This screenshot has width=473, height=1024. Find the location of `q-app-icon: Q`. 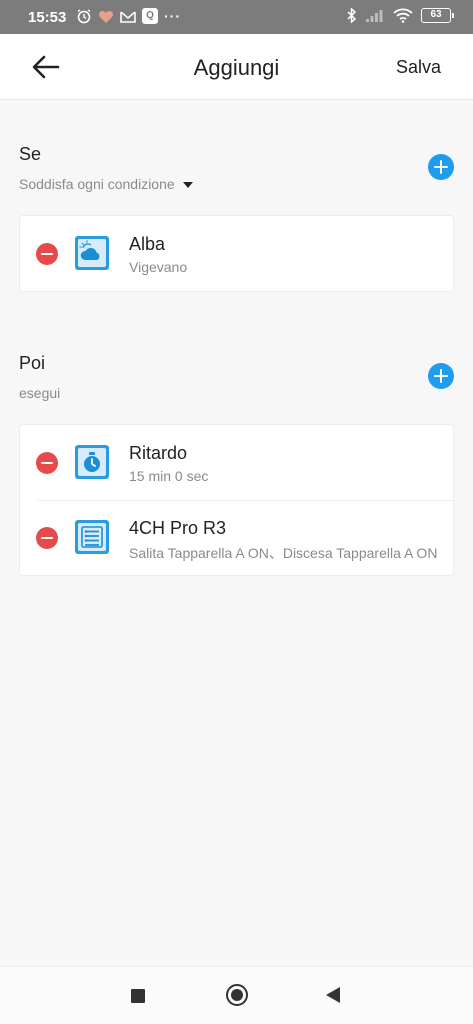

q-app-icon: Q is located at coordinates (150, 16).